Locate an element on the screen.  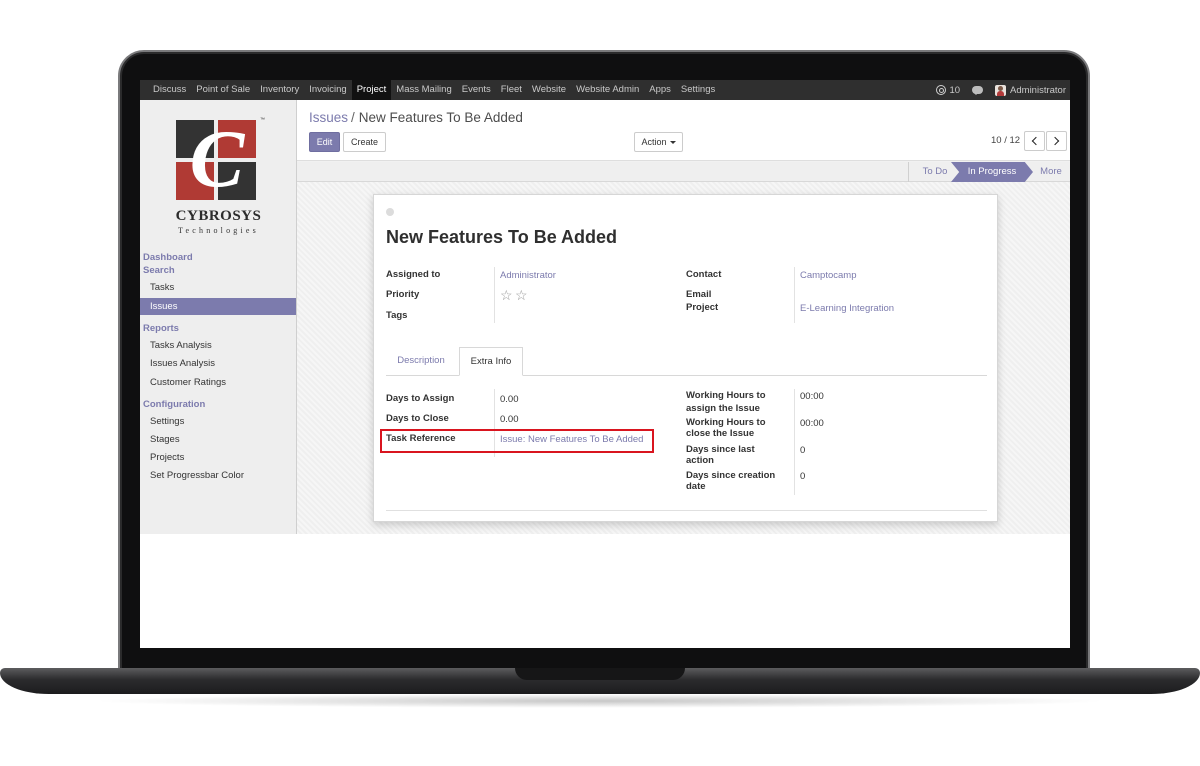
menu-fleet: Fleet is located at coordinates (511, 90).